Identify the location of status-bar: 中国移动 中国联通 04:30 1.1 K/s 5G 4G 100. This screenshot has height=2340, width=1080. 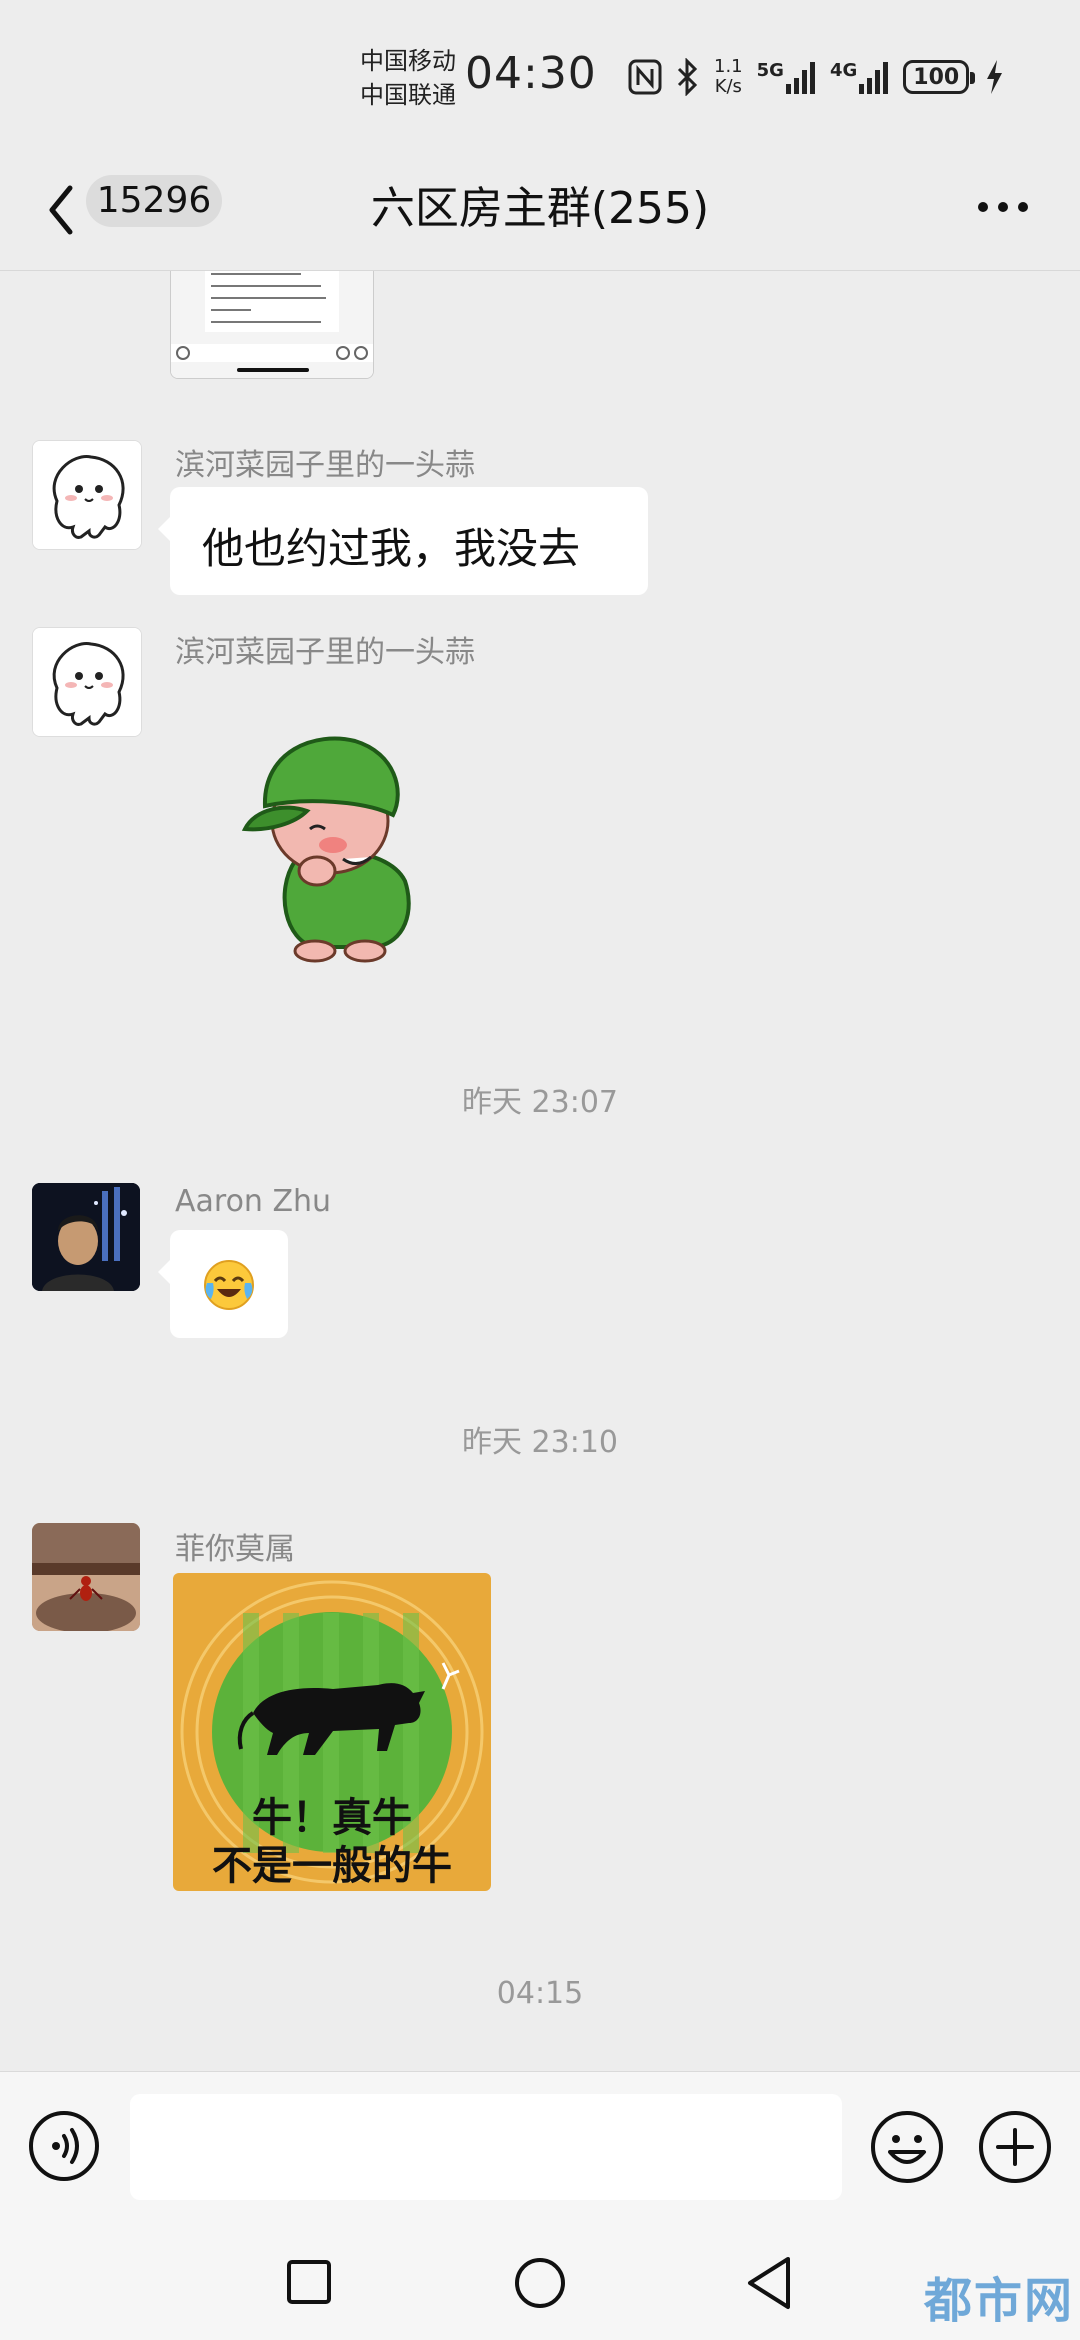
(540, 75).